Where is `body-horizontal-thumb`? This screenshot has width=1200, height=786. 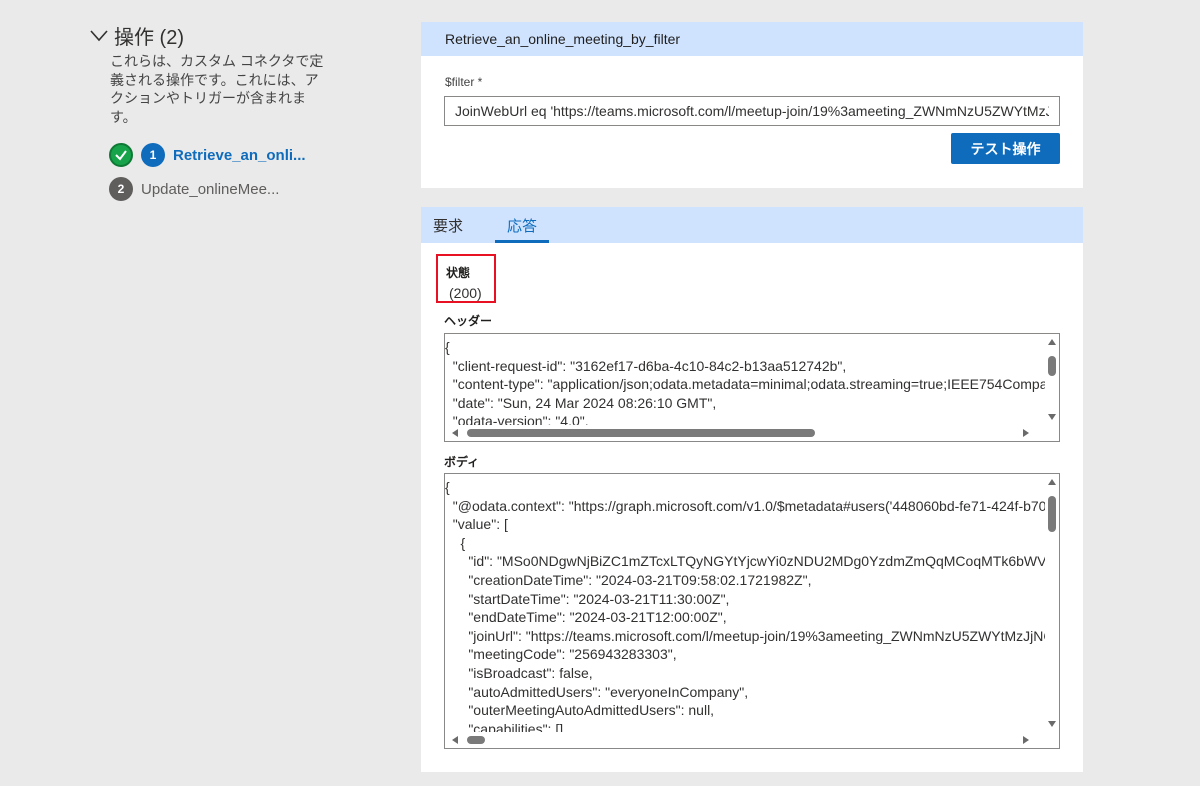
body-horizontal-thumb is located at coordinates (476, 740).